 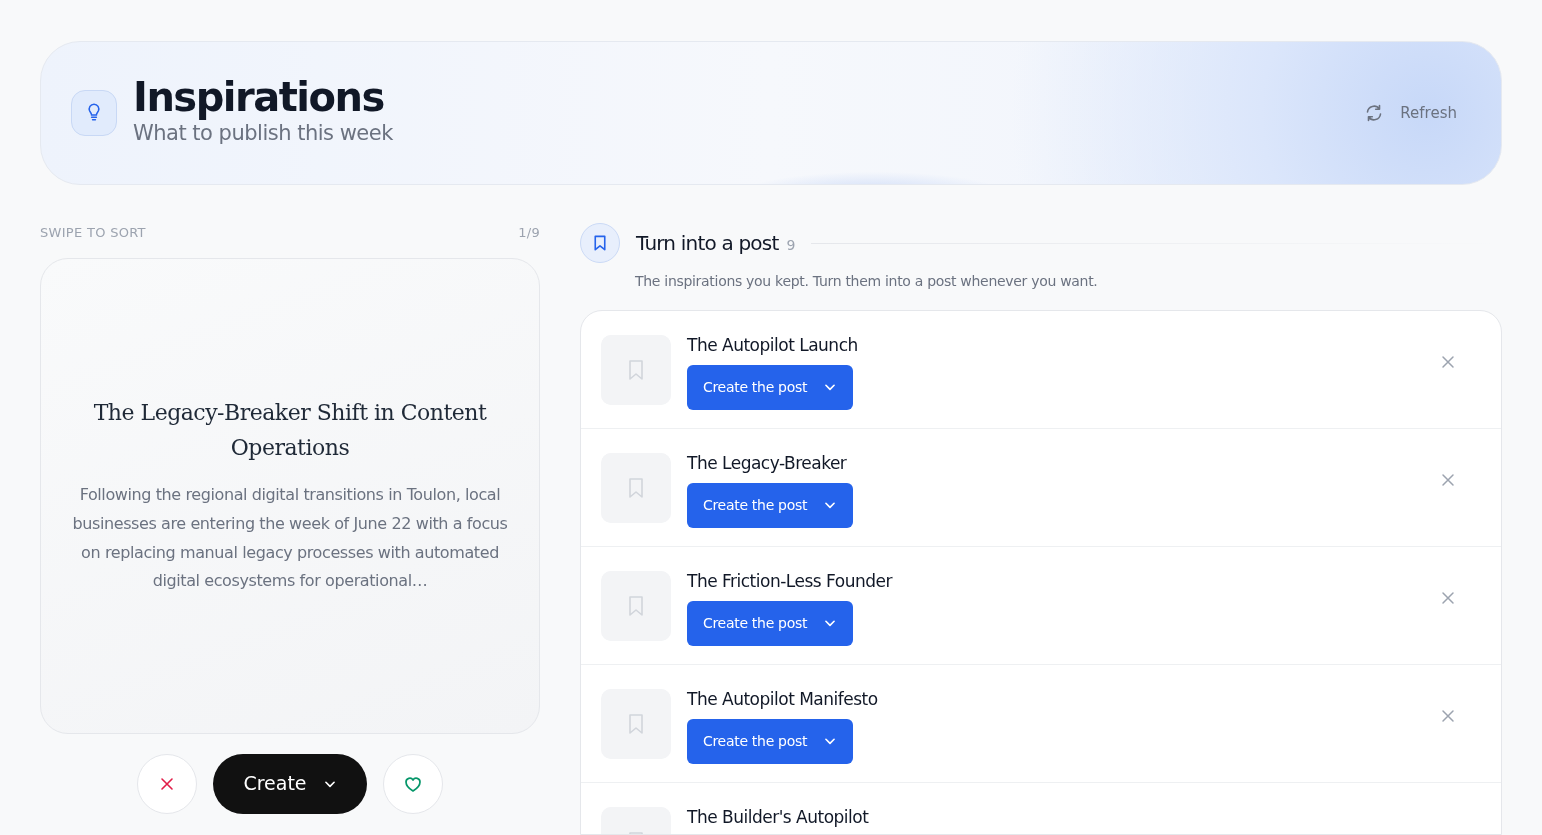 What do you see at coordinates (791, 245) in the screenshot?
I see `item-count: 9` at bounding box center [791, 245].